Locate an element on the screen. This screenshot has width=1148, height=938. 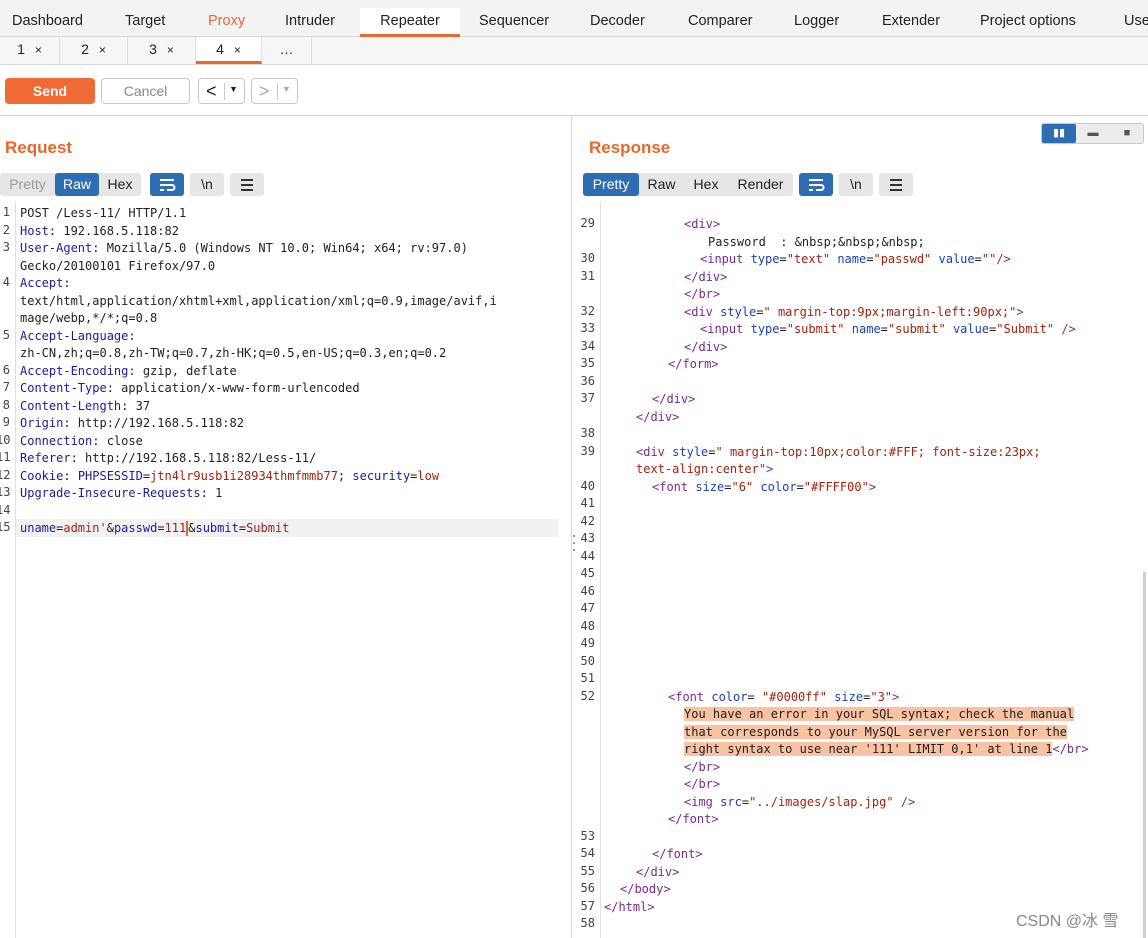
repeater-tab-1: 1 × is located at coordinates (30, 50).